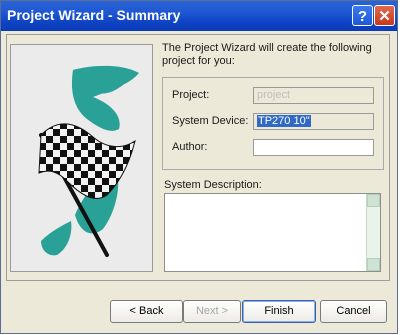 The width and height of the screenshot is (400, 335). Describe the element at coordinates (373, 232) in the screenshot. I see `description-scrollbar` at that location.